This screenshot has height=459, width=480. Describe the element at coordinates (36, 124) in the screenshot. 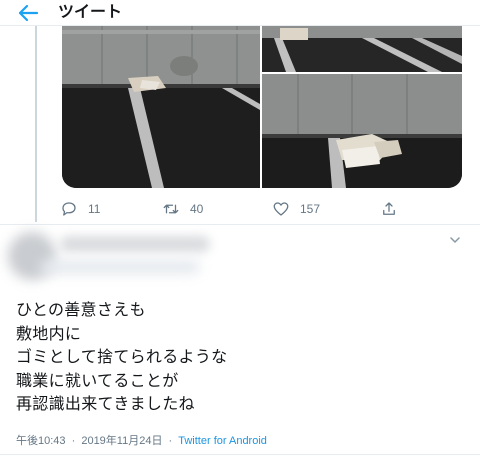

I see `thread-connector-line` at that location.